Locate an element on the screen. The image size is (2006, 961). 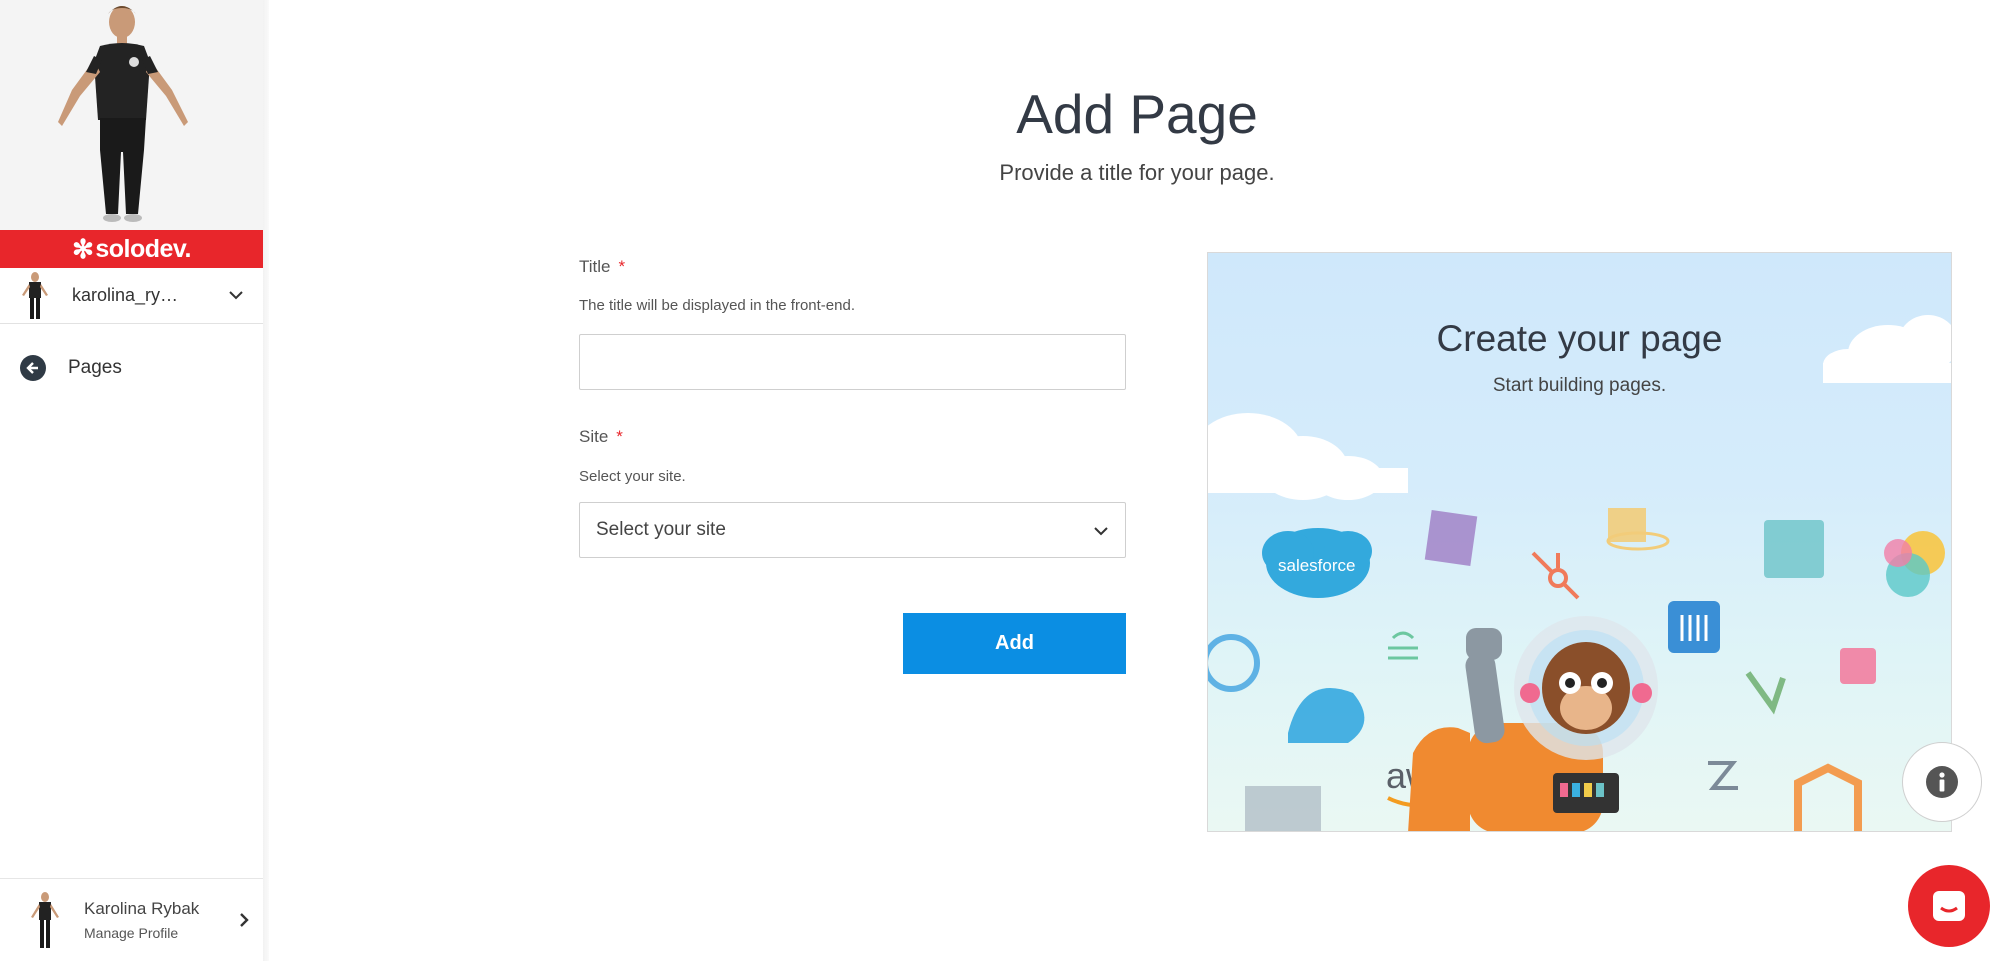
title-input is located at coordinates (852, 362).